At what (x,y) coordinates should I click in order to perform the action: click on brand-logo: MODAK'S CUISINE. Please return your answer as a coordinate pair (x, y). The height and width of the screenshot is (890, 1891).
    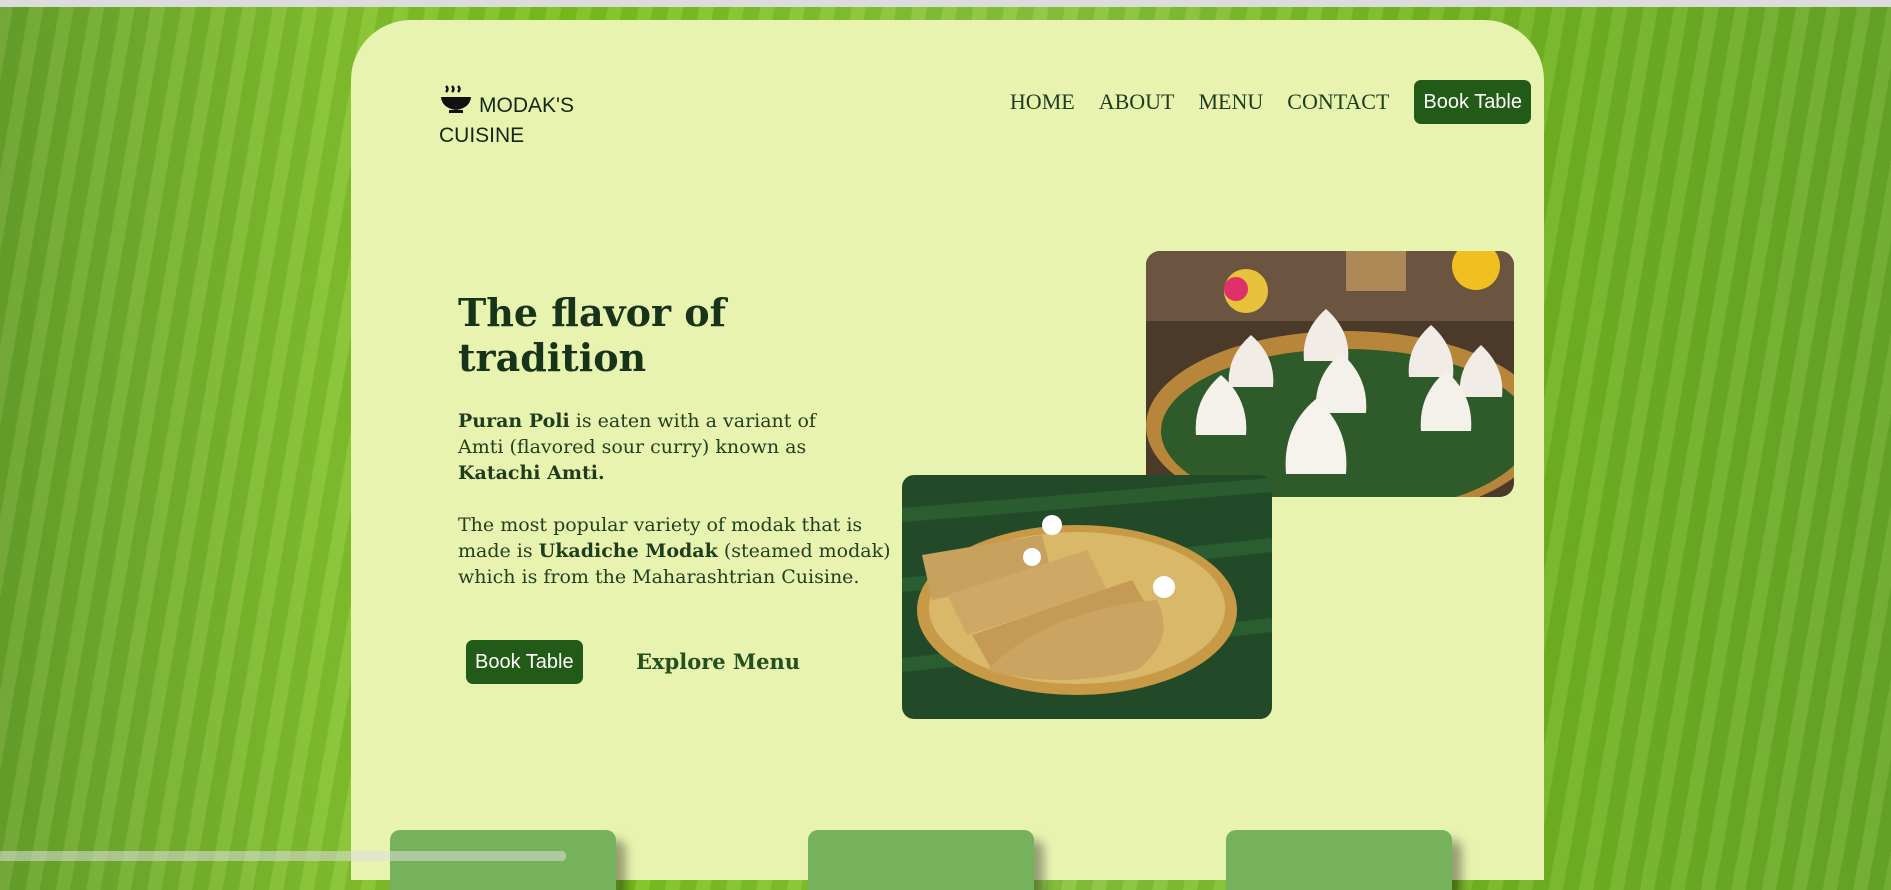
    Looking at the image, I should click on (519, 116).